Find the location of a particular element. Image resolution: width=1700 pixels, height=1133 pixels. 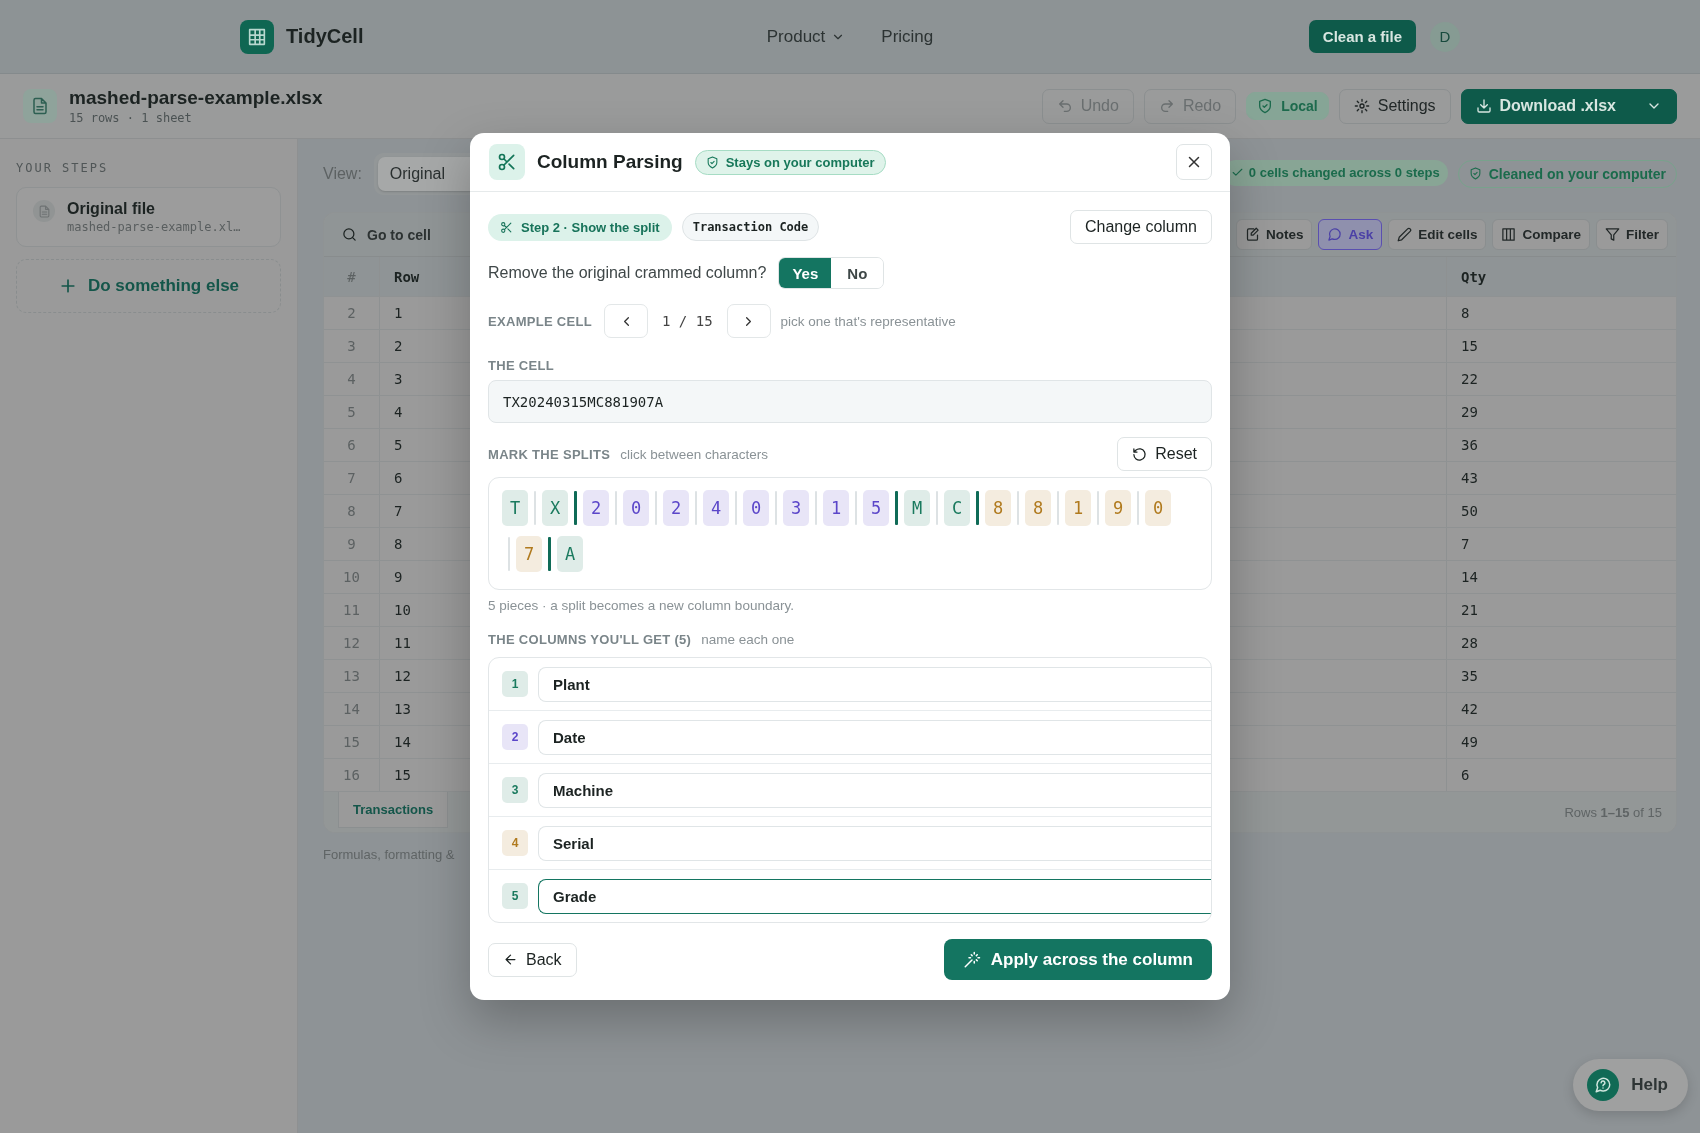

column-name-field: Date is located at coordinates (874, 737).